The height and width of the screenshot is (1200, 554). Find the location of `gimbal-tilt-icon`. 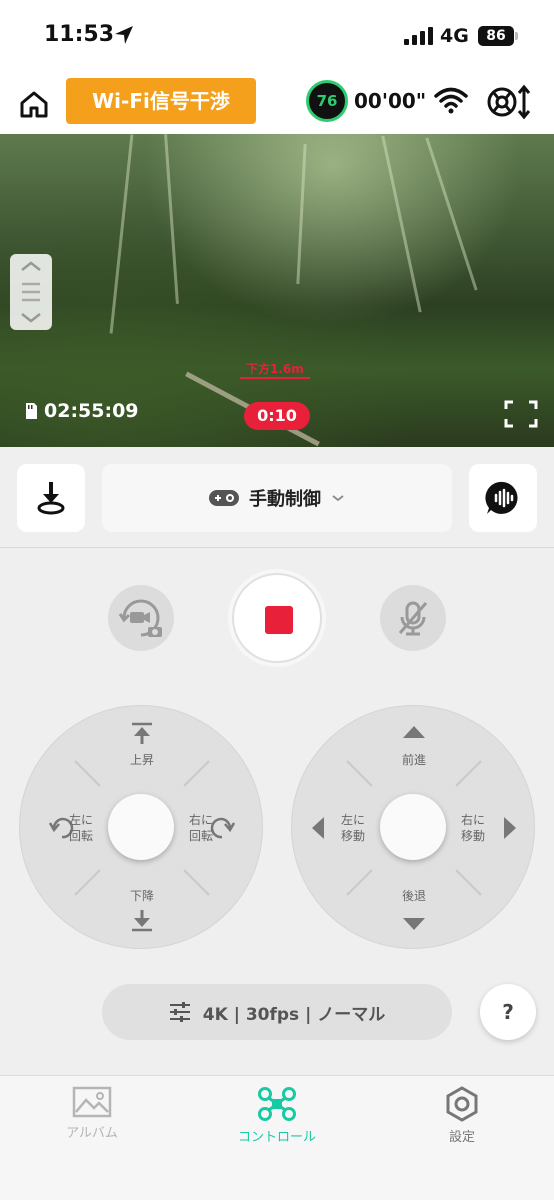

gimbal-tilt-icon is located at coordinates (31, 292).